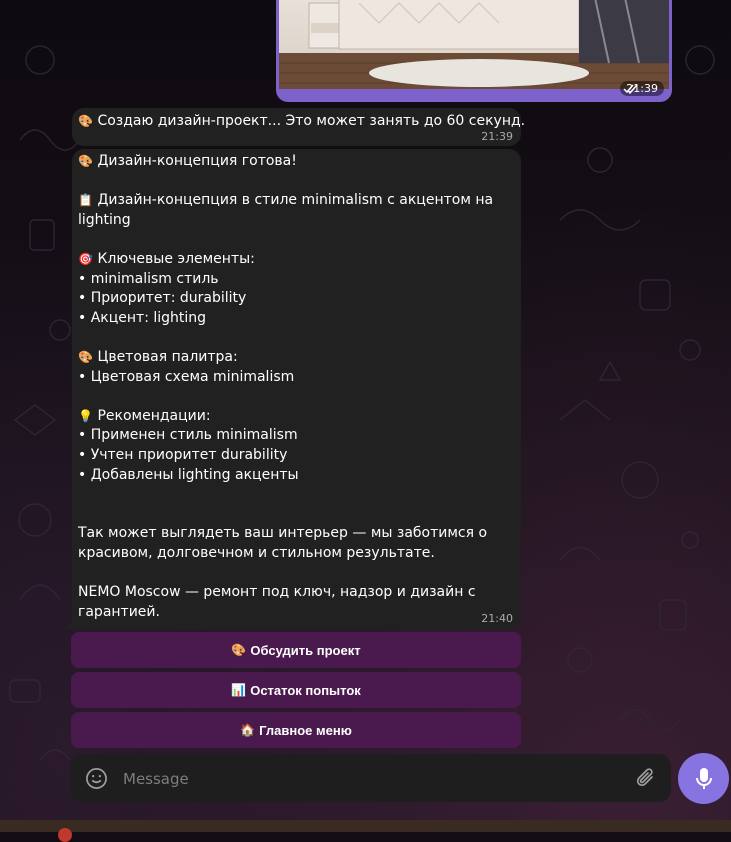 Image resolution: width=731 pixels, height=842 pixels. What do you see at coordinates (183, 454) in the screenshot?
I see `message-line: • Учтен приоритет durability` at bounding box center [183, 454].